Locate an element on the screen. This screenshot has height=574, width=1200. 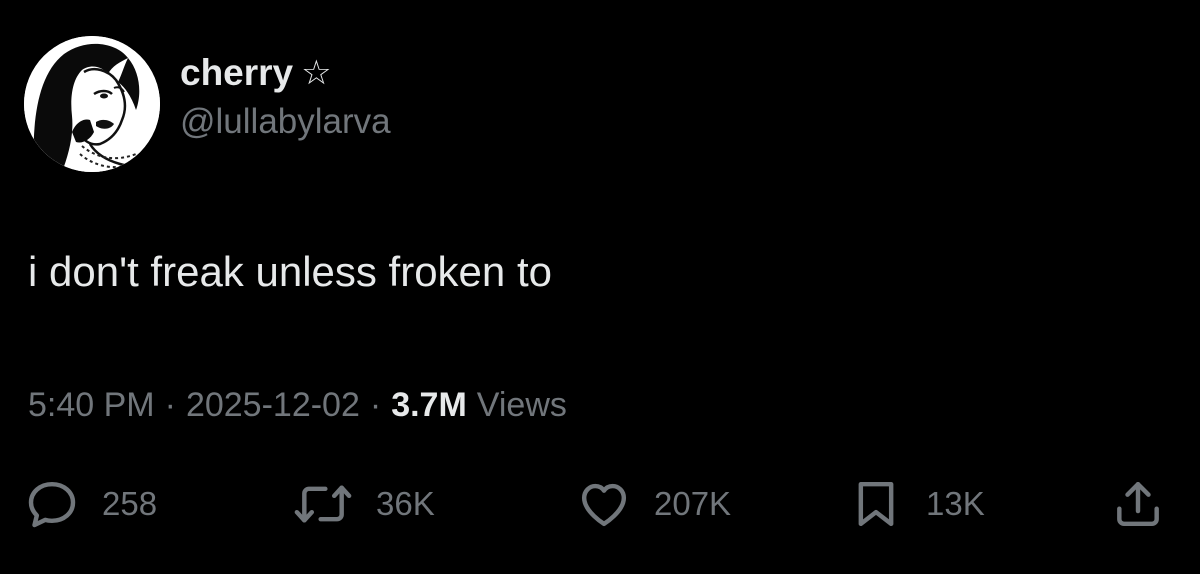
share-icon is located at coordinates (1138, 504).